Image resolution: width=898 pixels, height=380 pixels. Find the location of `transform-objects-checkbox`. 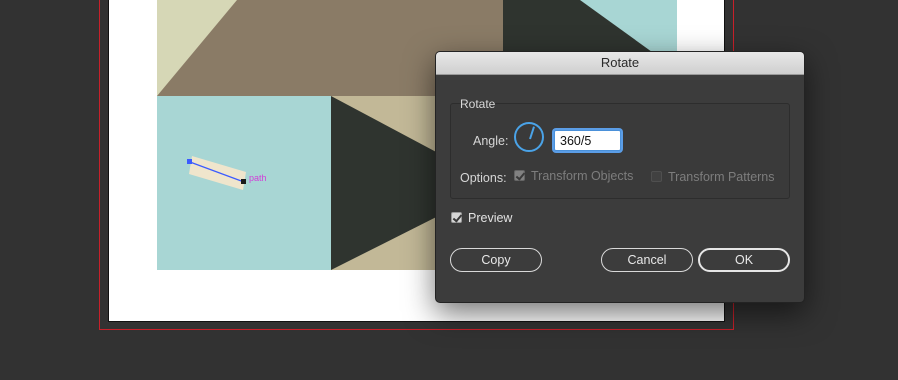

transform-objects-checkbox is located at coordinates (519, 175).